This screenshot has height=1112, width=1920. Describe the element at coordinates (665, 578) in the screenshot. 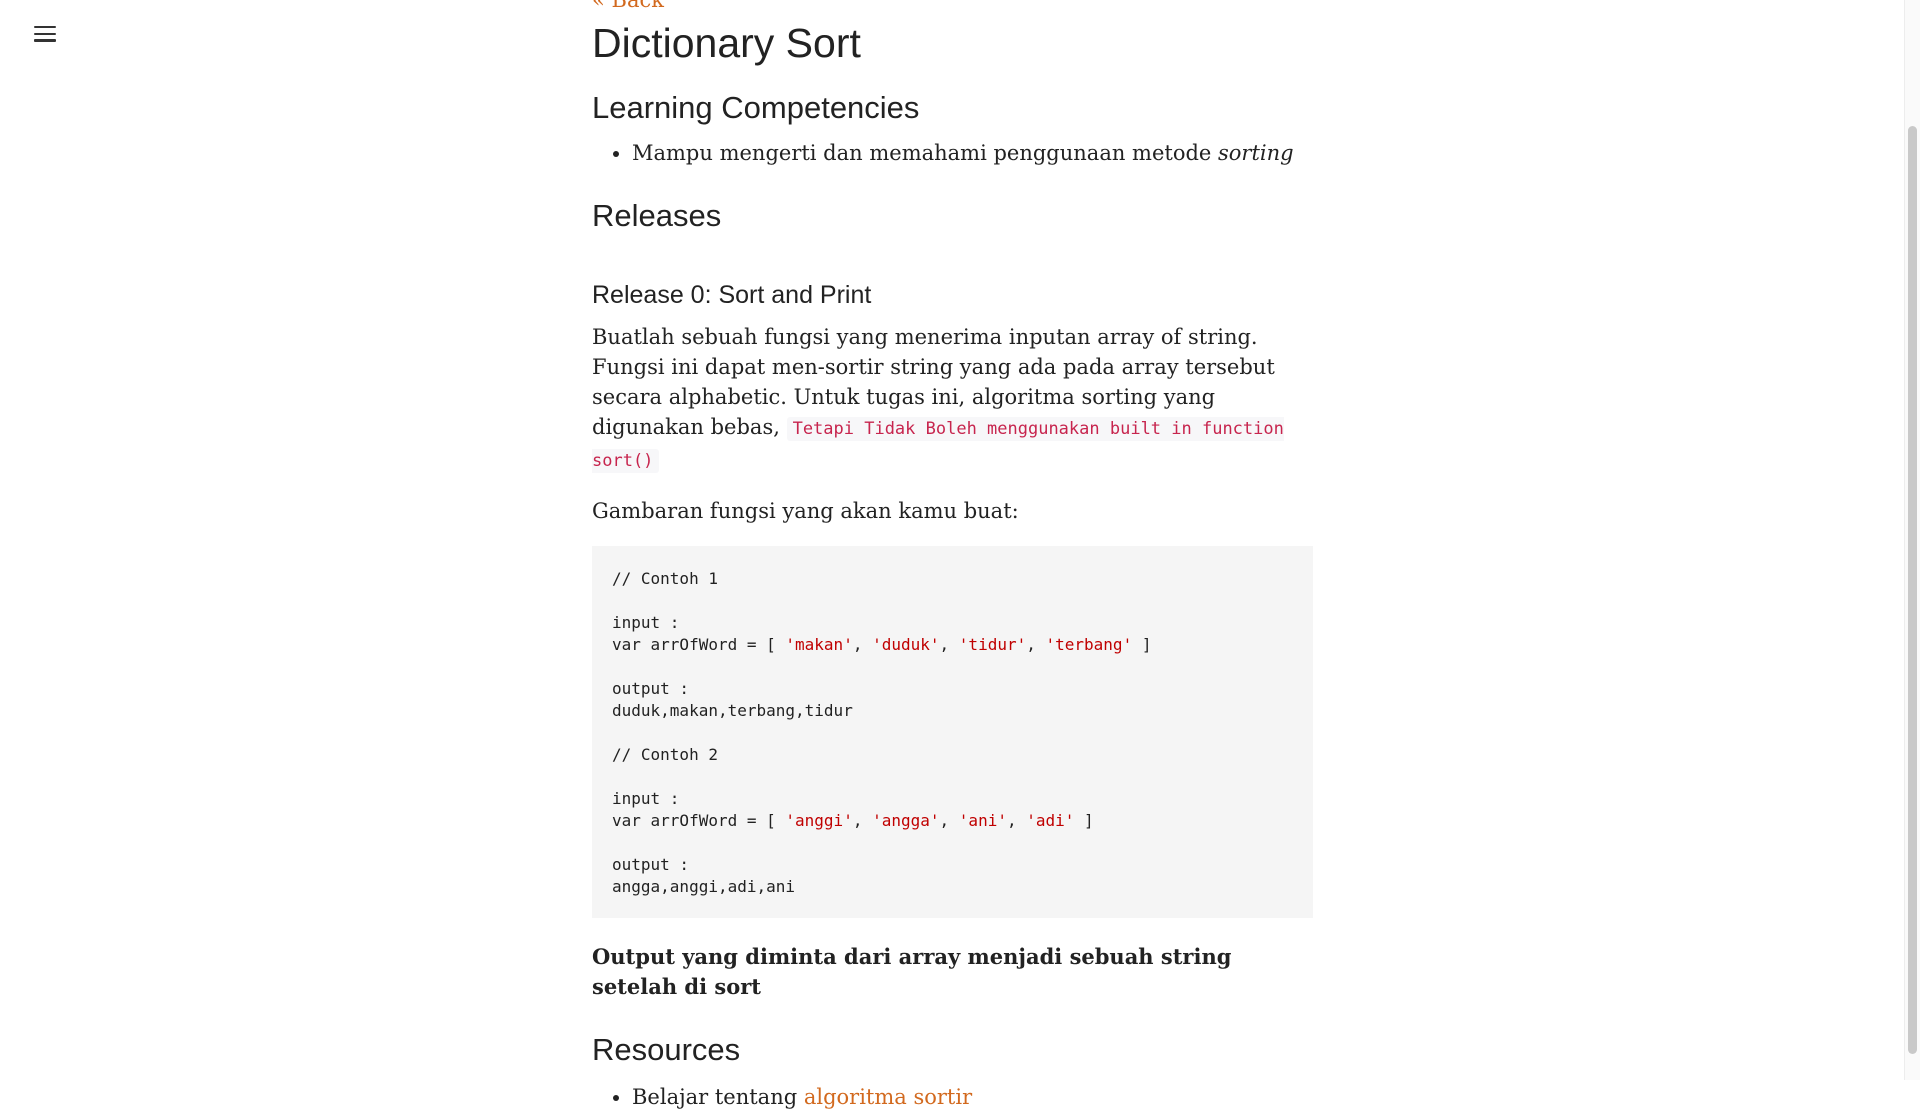

I see `code-comment: // Contoh 1` at that location.